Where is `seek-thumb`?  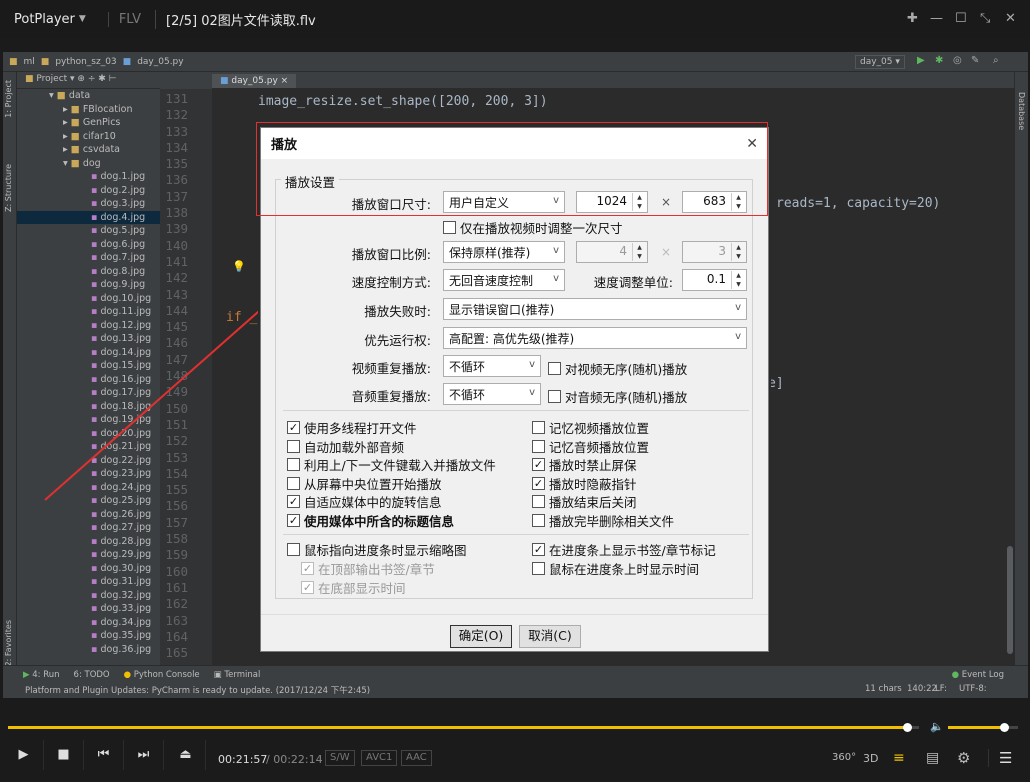 seek-thumb is located at coordinates (908, 727).